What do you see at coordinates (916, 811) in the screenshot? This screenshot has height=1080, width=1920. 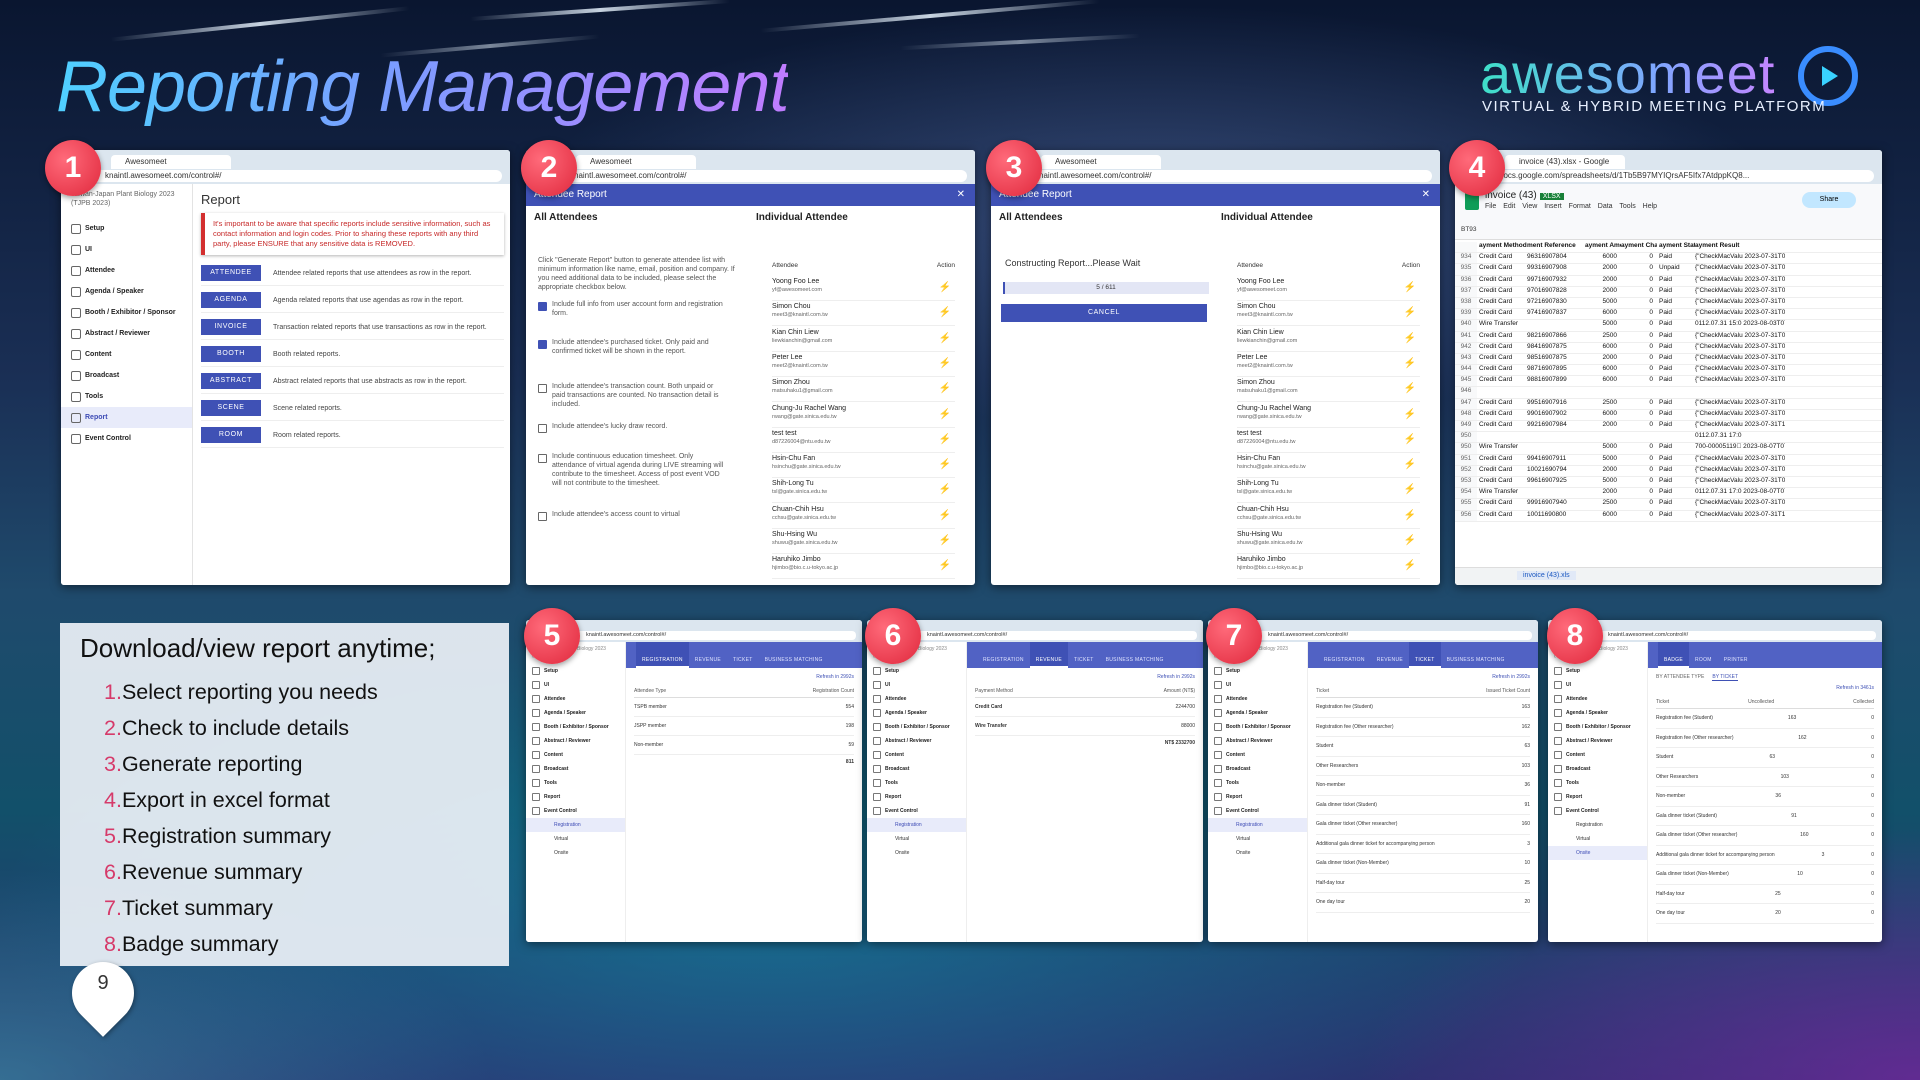 I see `sidebar-item: Event Control` at bounding box center [916, 811].